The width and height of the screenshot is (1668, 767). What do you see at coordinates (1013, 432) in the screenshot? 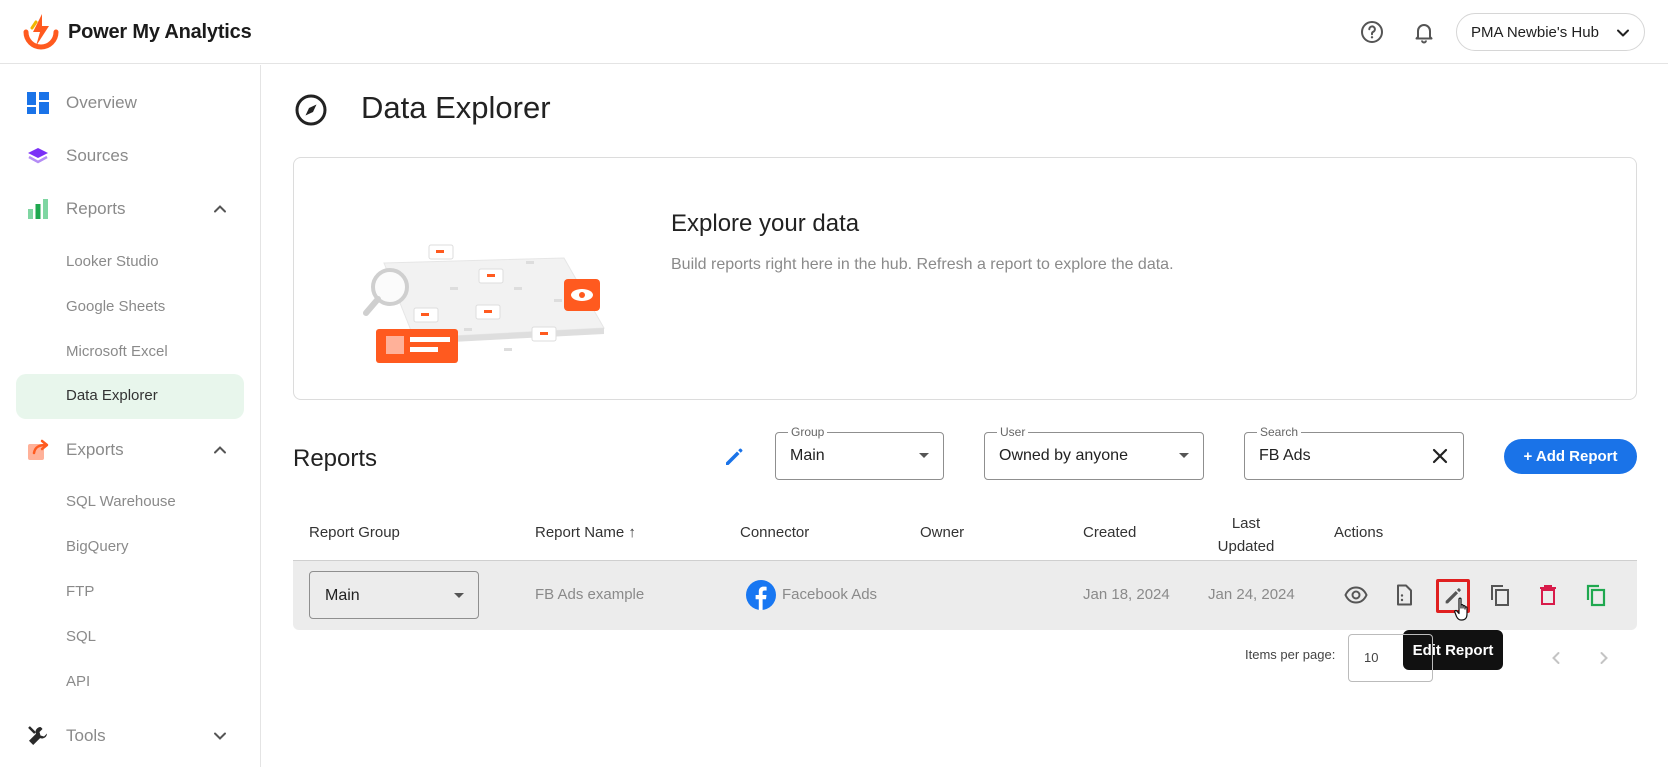
I see `user-filter-label: User` at bounding box center [1013, 432].